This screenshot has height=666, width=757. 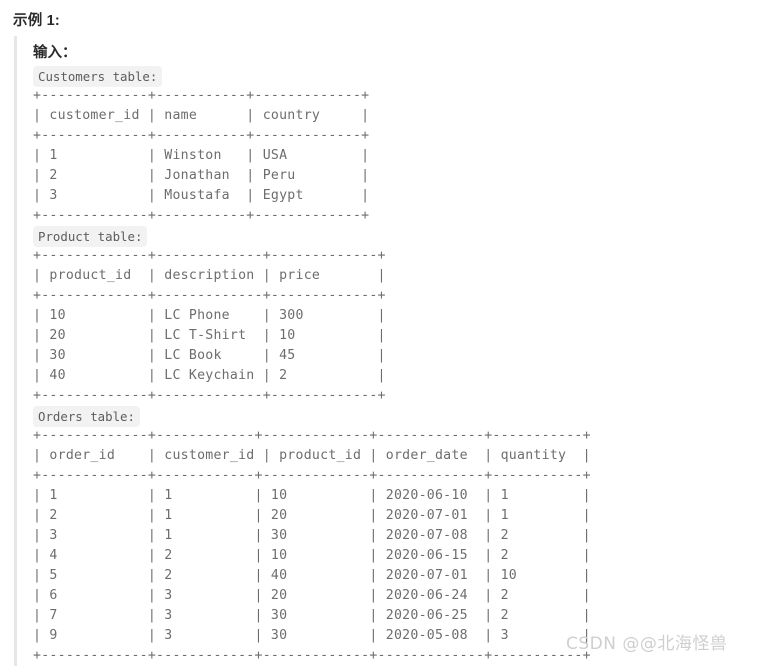 I want to click on orders-table-chip: Orders table:, so click(x=86, y=416).